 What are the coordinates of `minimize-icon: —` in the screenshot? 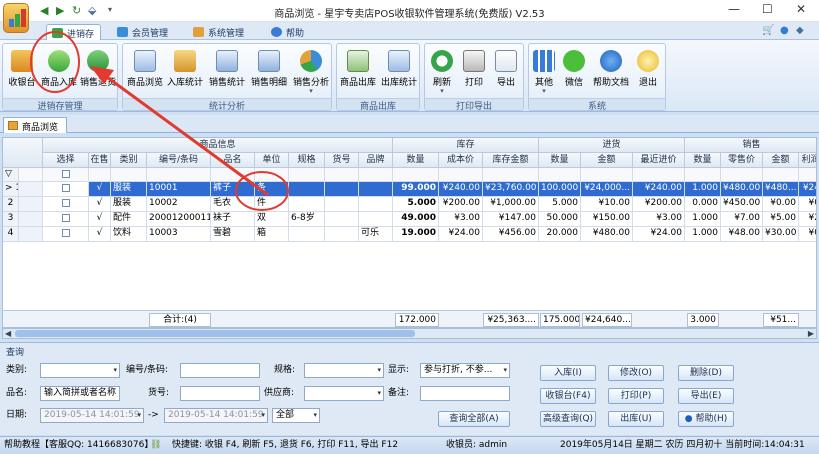 It's located at (734, 9).